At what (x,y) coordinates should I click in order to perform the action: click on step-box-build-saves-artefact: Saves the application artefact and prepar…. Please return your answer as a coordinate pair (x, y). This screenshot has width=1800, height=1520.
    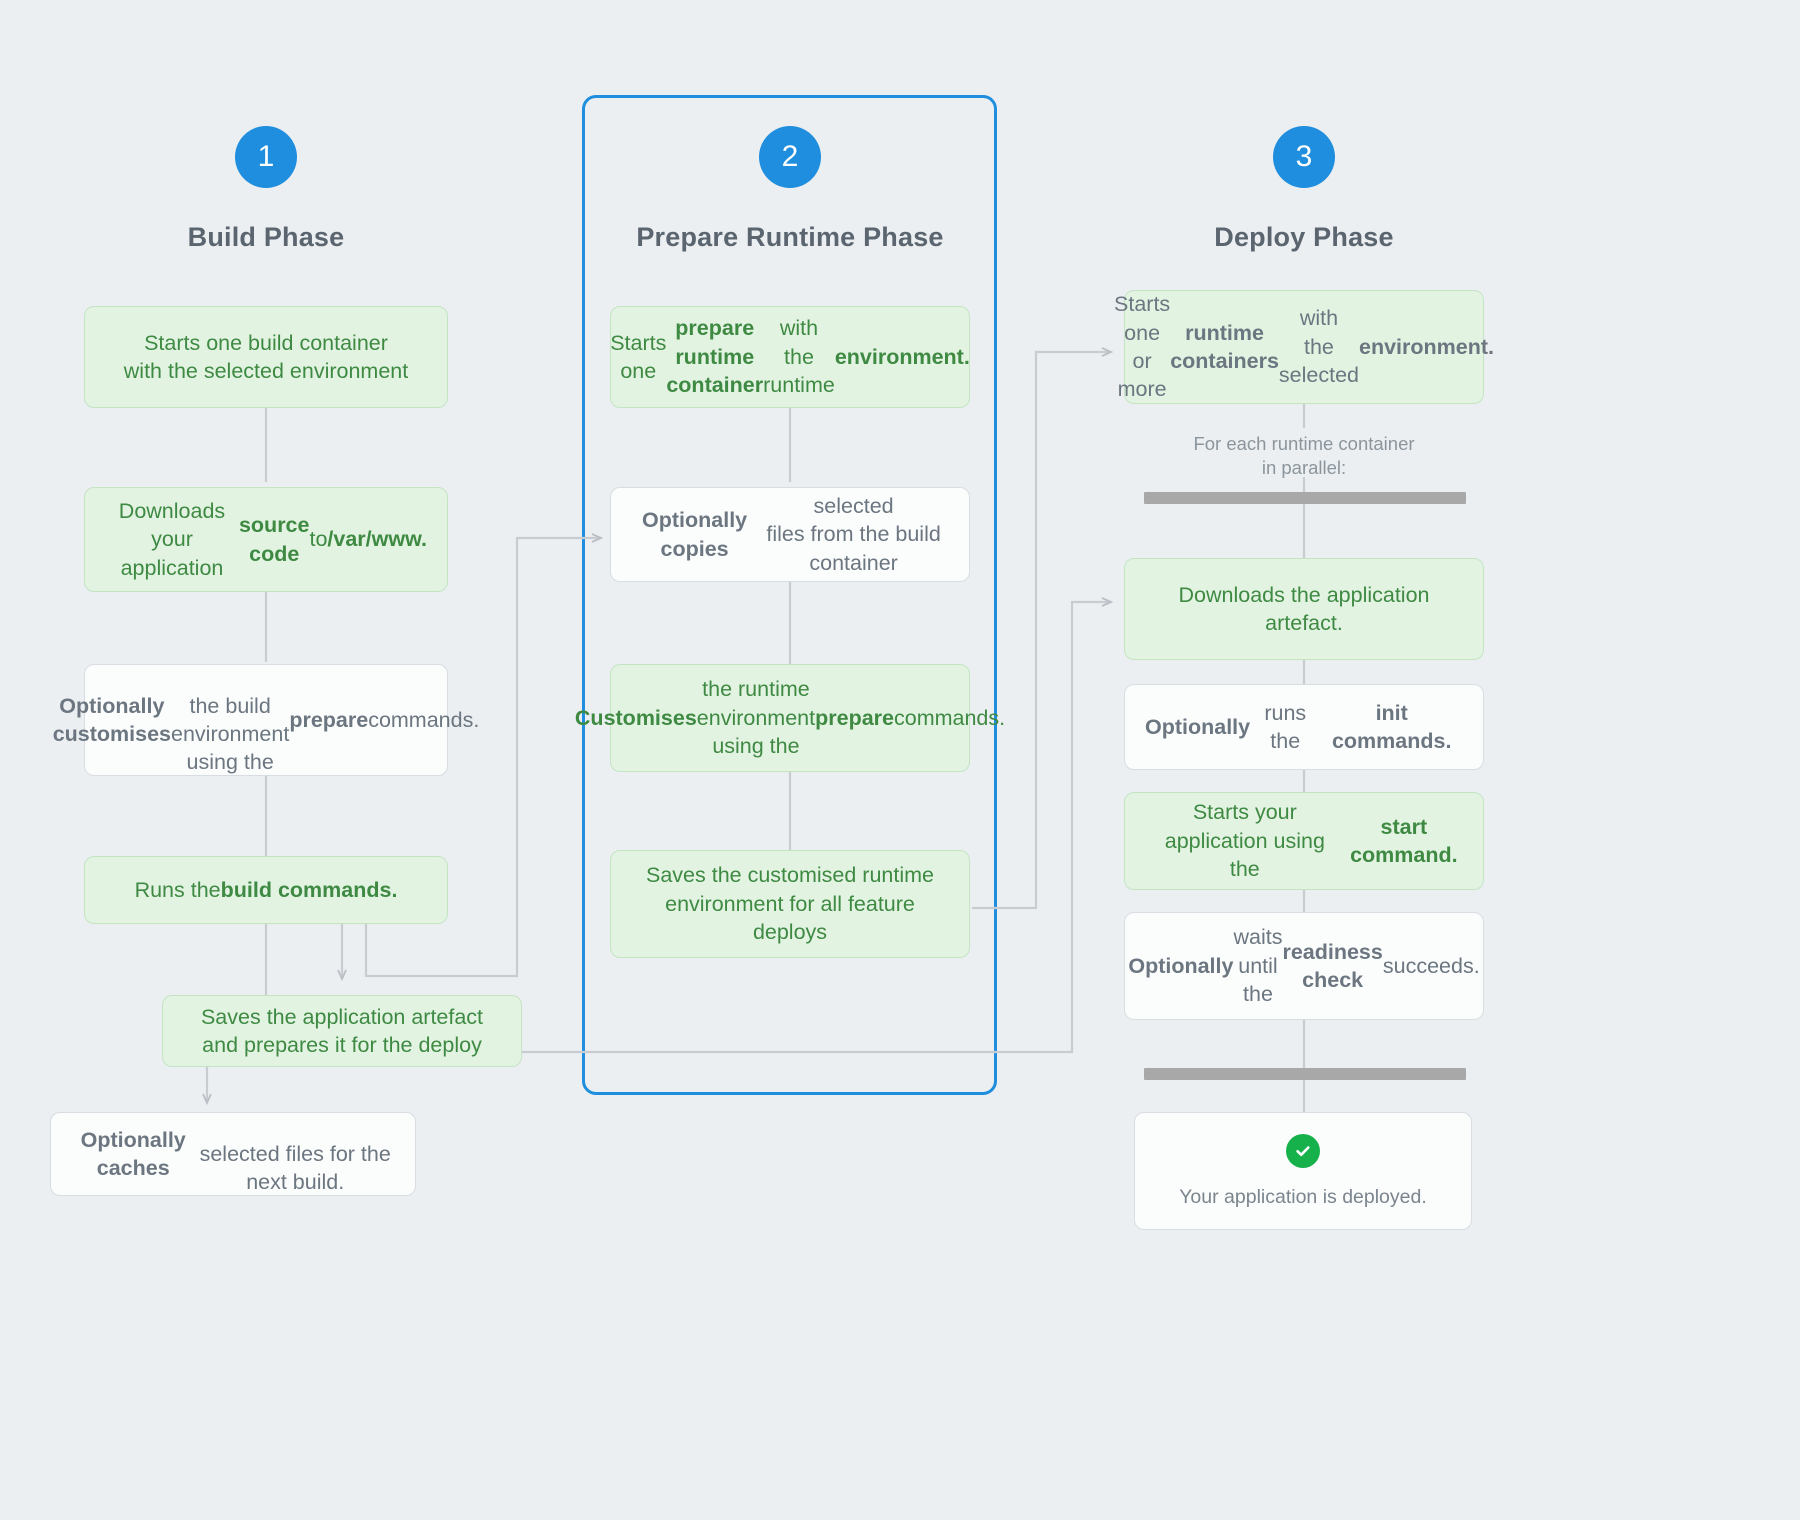
    Looking at the image, I should click on (342, 1031).